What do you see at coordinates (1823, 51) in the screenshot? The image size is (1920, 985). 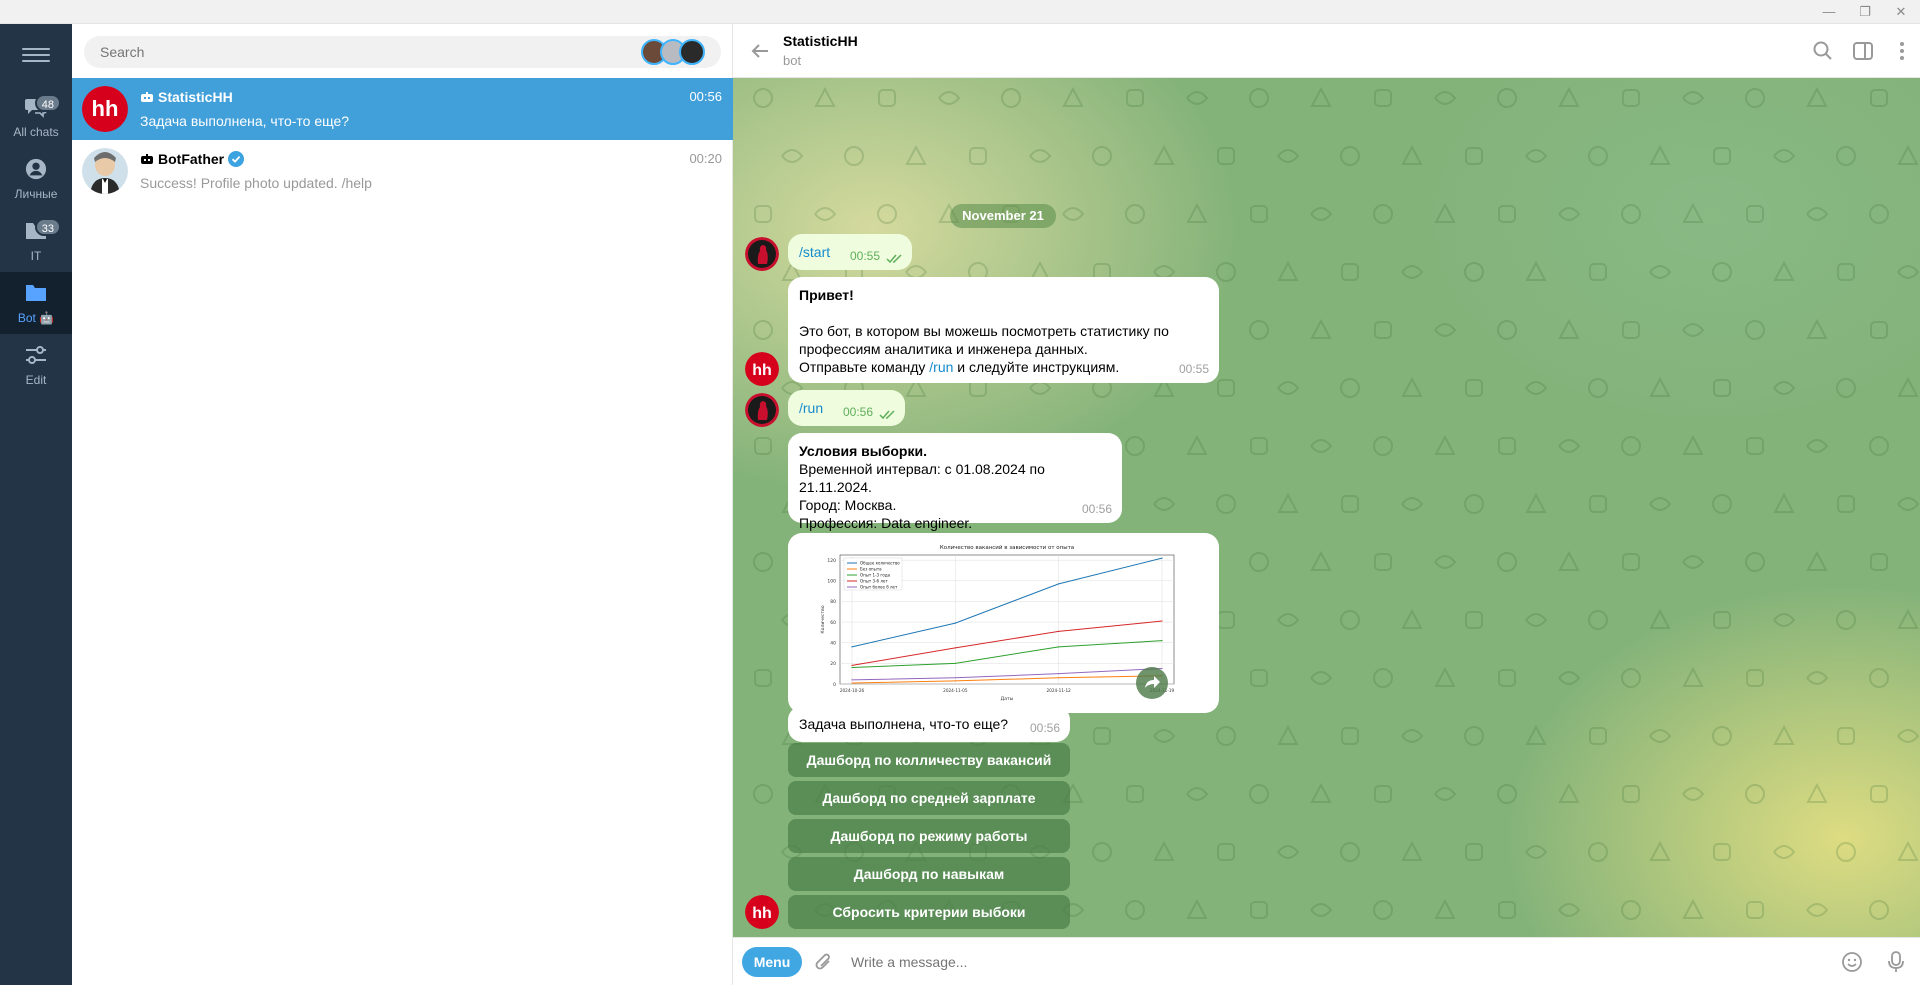 I see `search-icon` at bounding box center [1823, 51].